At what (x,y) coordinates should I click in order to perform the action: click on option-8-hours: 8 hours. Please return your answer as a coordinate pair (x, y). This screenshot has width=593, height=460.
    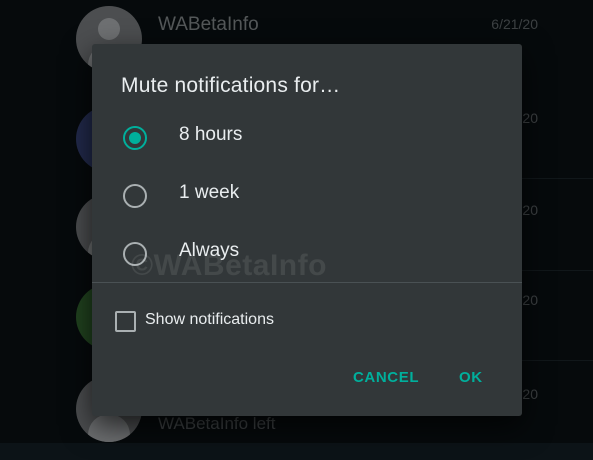
    Looking at the image, I should click on (307, 138).